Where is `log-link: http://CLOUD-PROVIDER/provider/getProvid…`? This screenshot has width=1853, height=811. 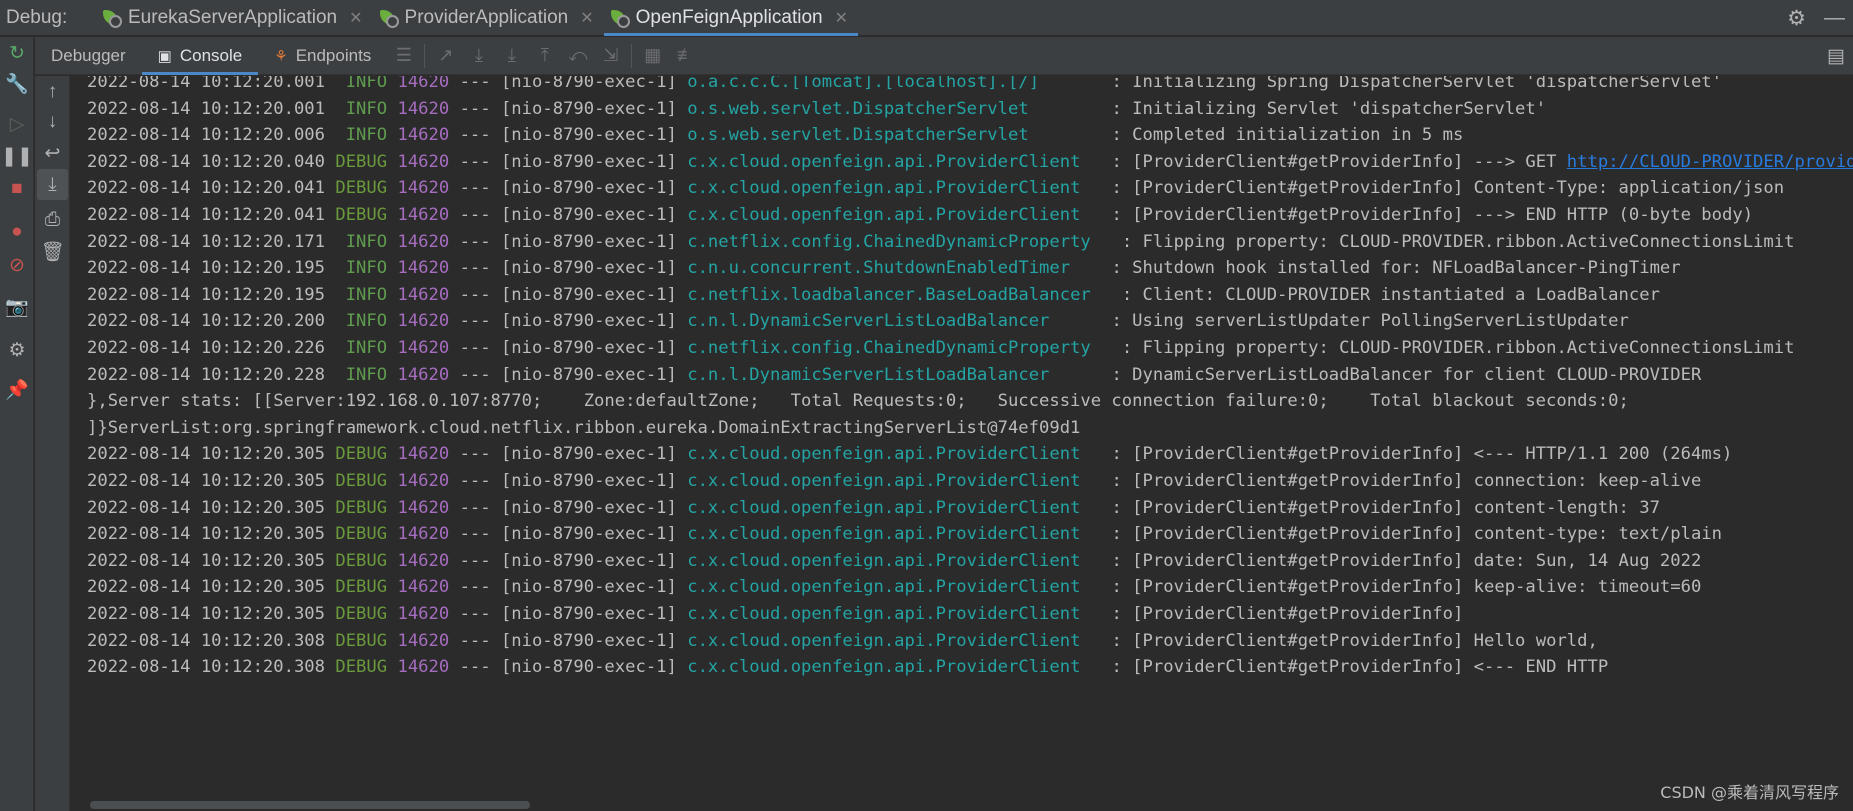
log-link: http://CLOUD-PROVIDER/provider/getProvid… is located at coordinates (1710, 162).